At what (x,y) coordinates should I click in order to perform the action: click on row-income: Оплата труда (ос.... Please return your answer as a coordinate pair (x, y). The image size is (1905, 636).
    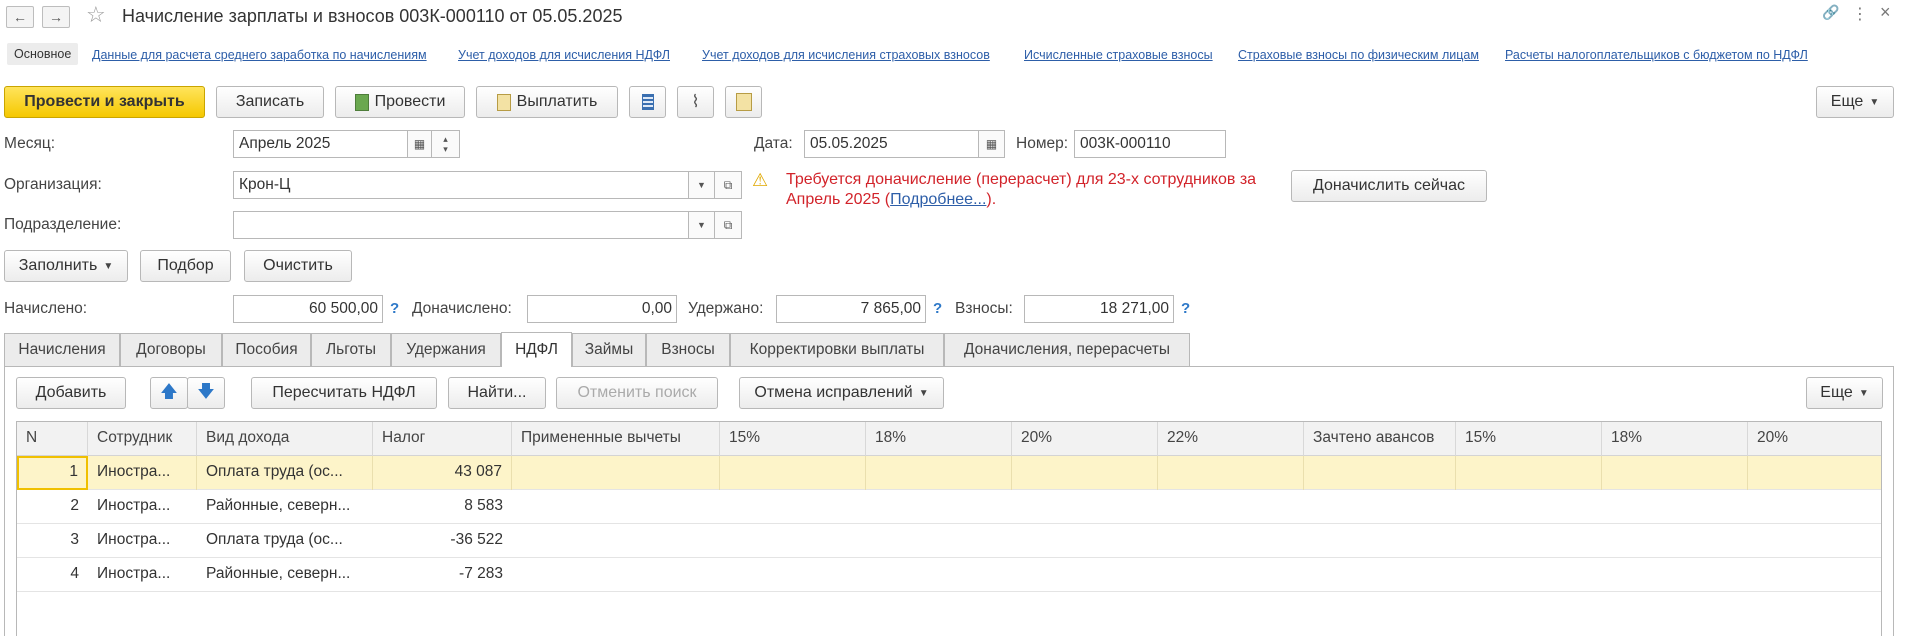
    Looking at the image, I should click on (285, 473).